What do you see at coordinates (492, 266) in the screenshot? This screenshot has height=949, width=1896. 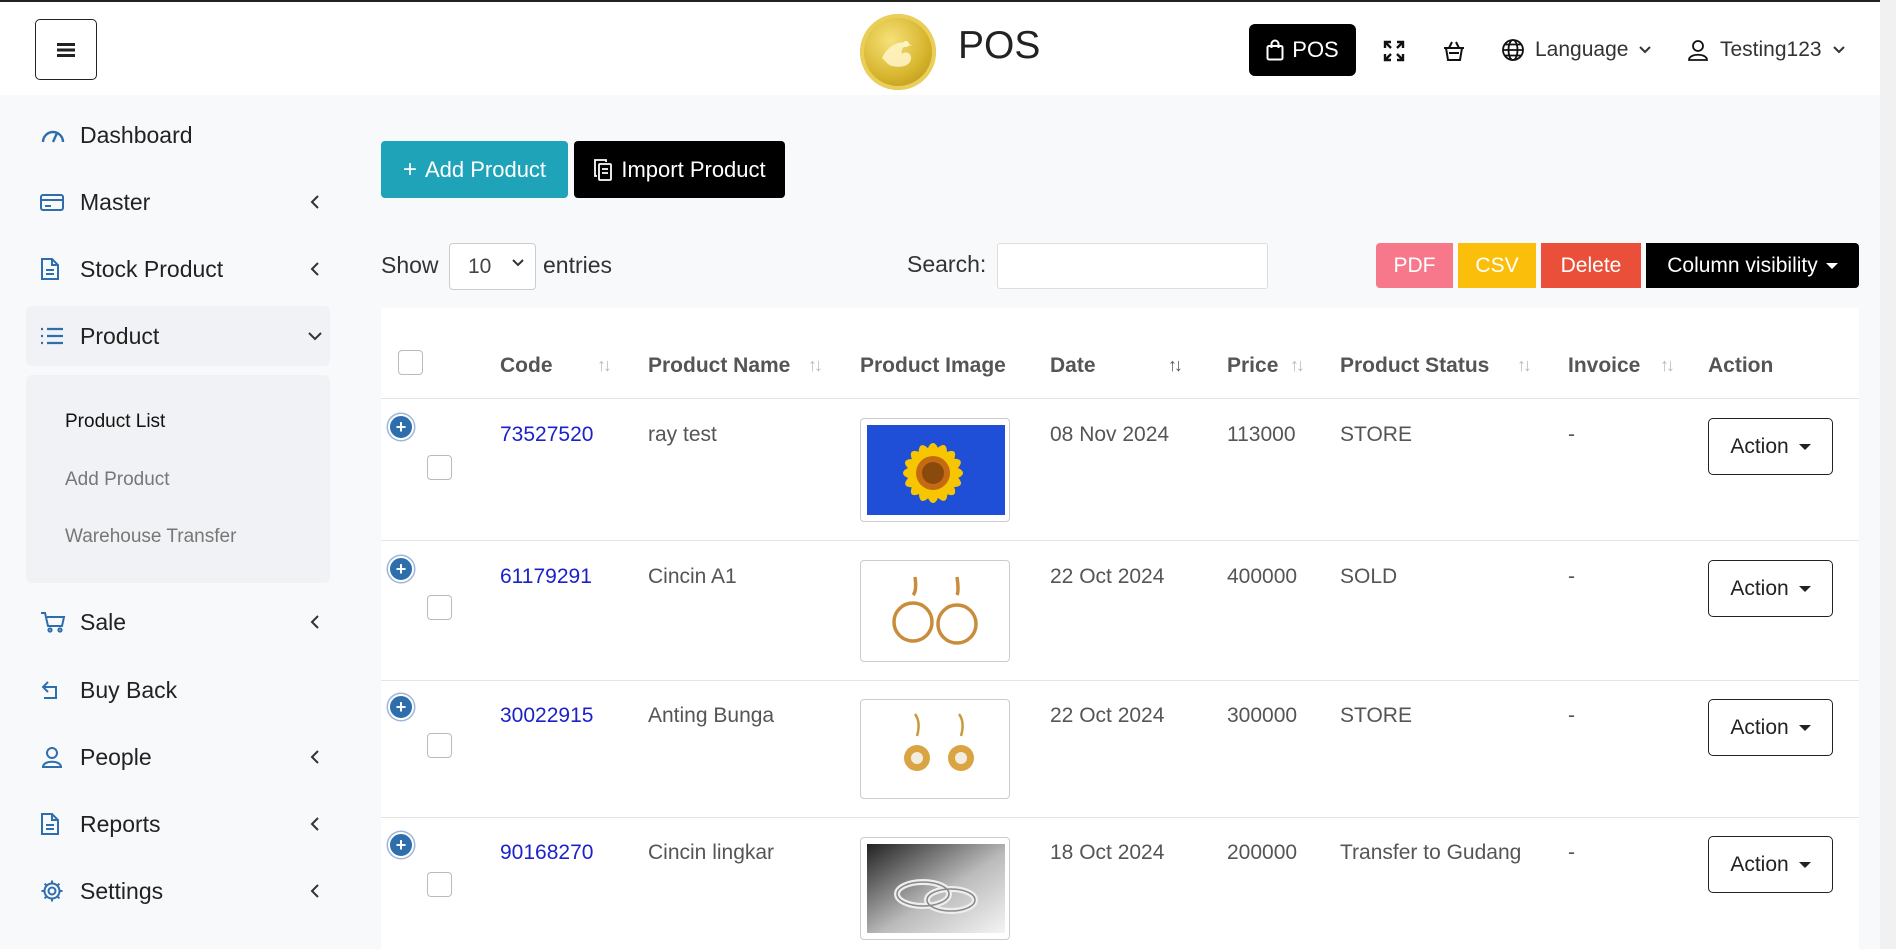 I see `entries-select: 10` at bounding box center [492, 266].